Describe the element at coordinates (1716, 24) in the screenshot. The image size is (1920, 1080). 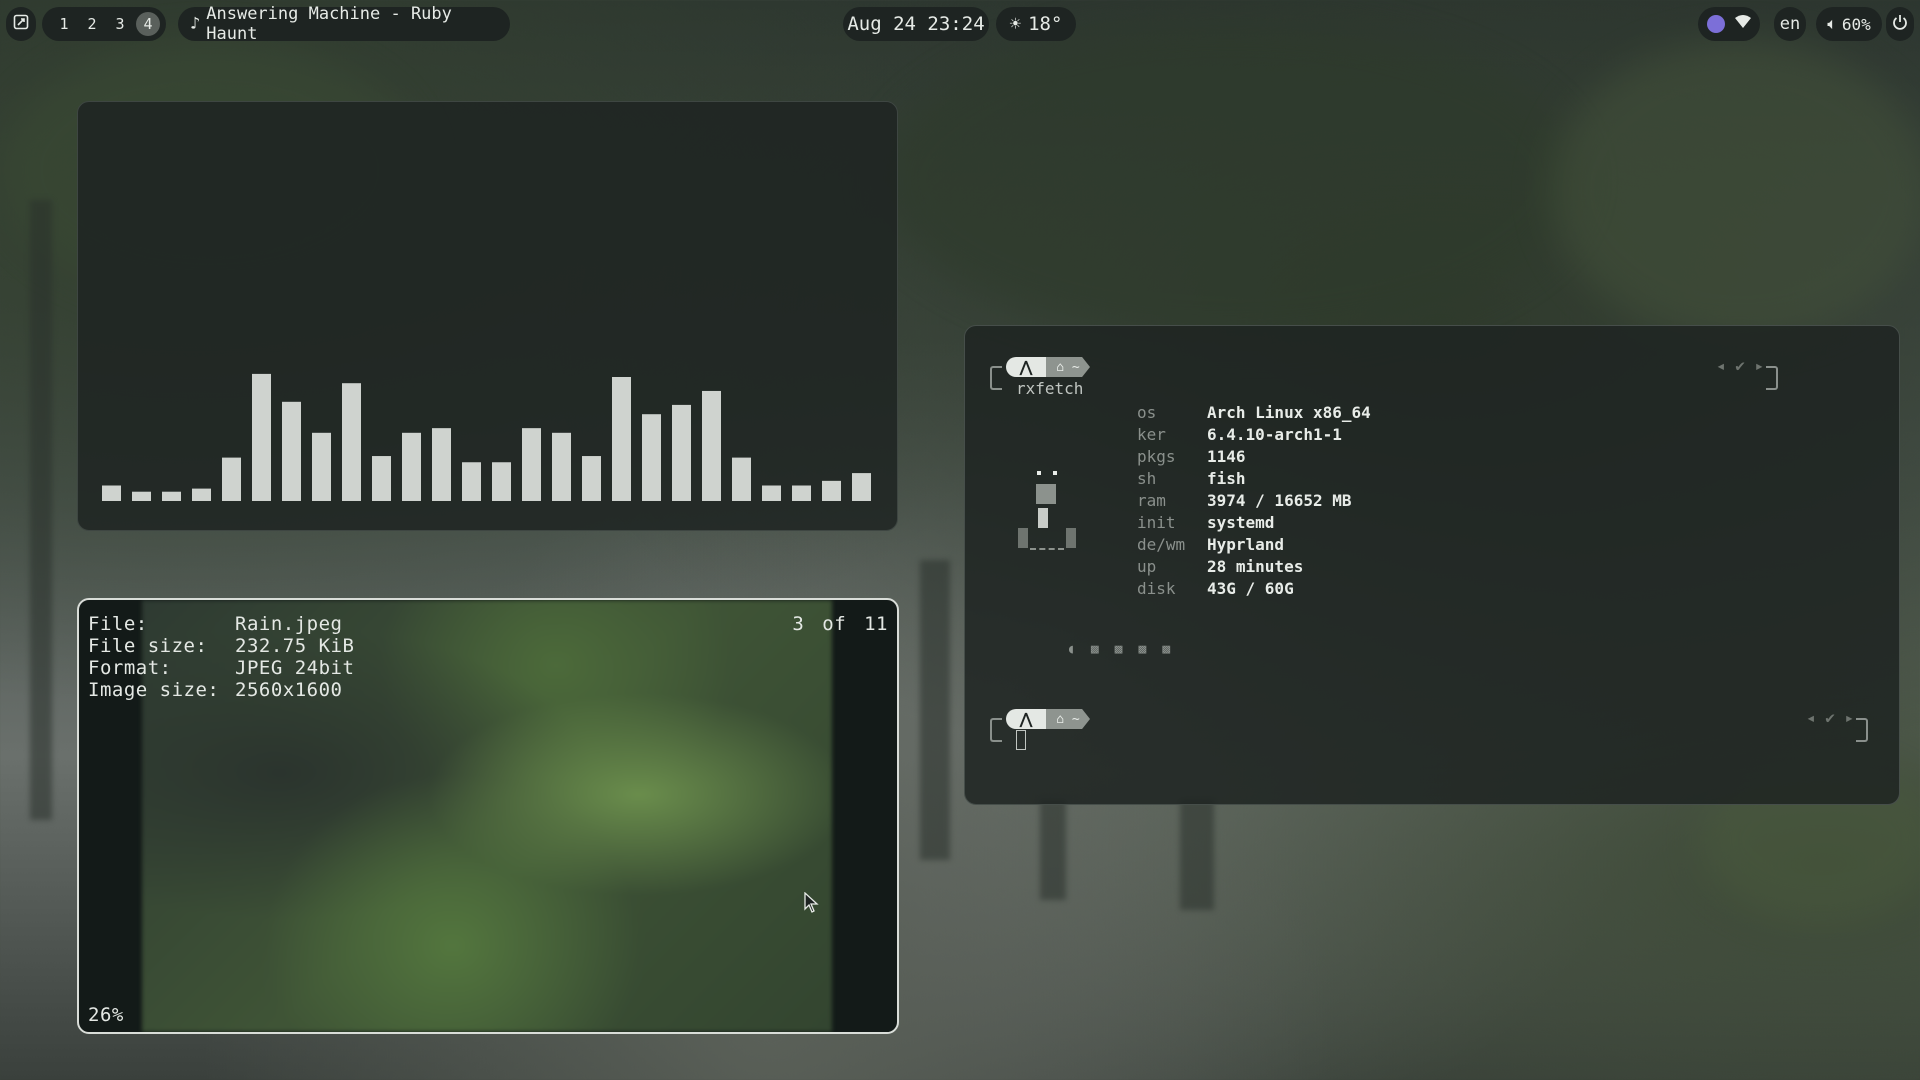
I see `avatar-icon` at that location.